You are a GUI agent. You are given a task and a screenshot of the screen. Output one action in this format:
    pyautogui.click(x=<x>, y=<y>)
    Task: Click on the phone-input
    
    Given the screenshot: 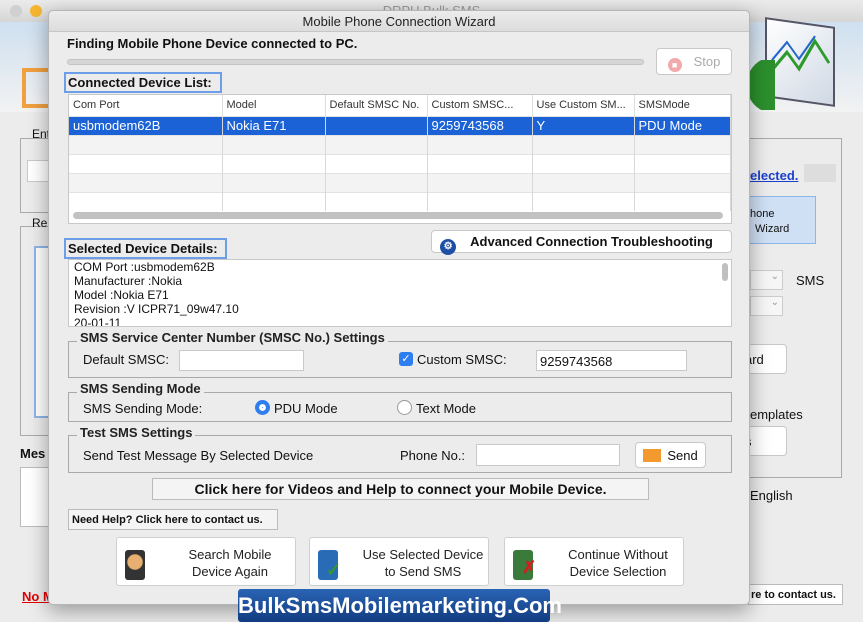 What is the action you would take?
    pyautogui.click(x=548, y=455)
    